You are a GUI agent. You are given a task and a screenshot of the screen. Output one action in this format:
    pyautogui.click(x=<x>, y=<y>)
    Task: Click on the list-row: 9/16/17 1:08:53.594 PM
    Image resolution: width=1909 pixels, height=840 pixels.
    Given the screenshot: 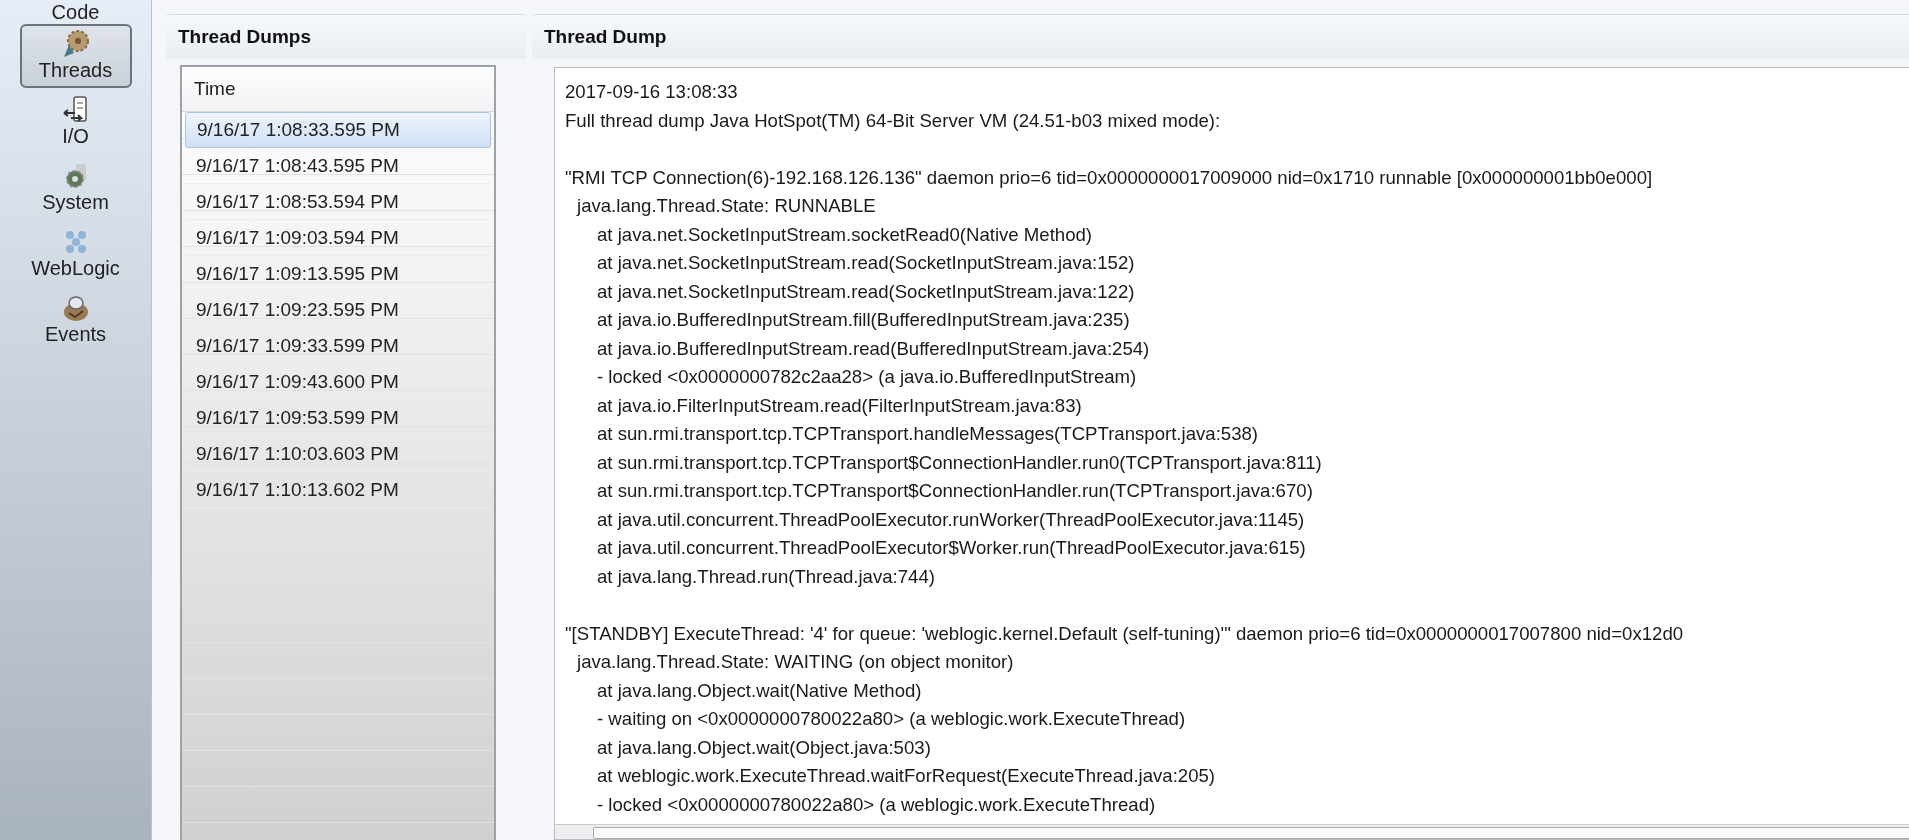 What is the action you would take?
    pyautogui.click(x=338, y=202)
    